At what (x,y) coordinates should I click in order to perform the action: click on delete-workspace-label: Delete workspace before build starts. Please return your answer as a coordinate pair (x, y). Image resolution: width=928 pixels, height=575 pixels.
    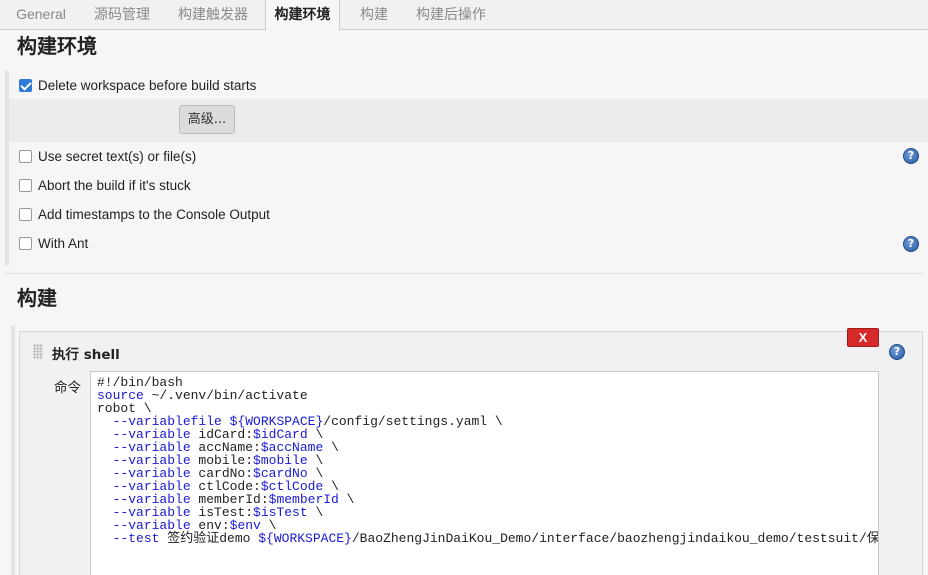
    Looking at the image, I should click on (147, 85).